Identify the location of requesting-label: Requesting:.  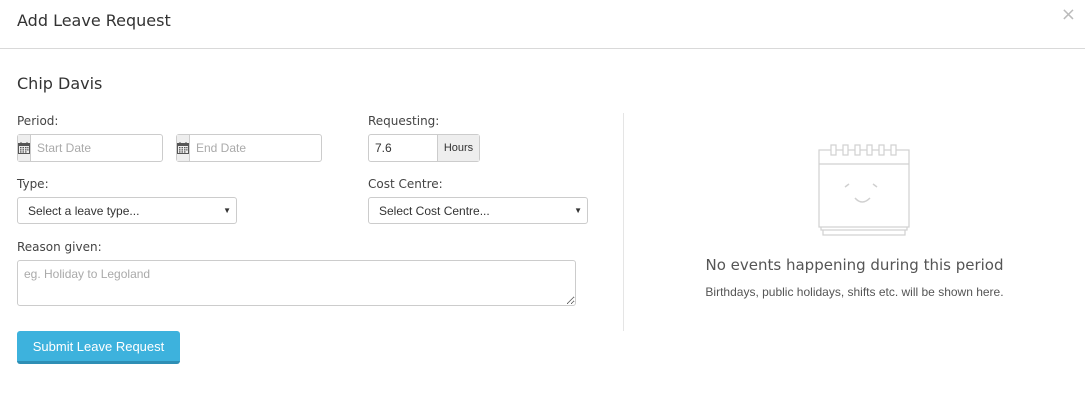
(404, 121).